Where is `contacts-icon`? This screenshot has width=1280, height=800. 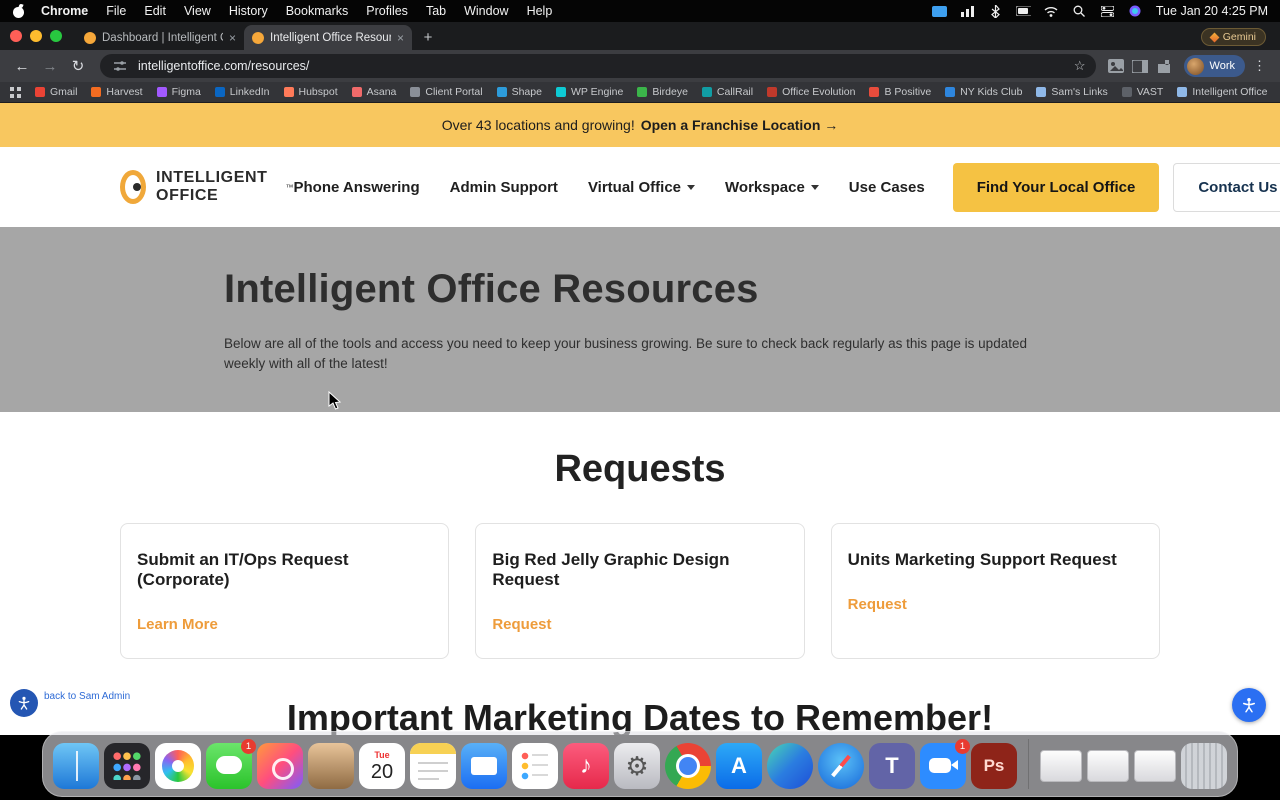 contacts-icon is located at coordinates (331, 766).